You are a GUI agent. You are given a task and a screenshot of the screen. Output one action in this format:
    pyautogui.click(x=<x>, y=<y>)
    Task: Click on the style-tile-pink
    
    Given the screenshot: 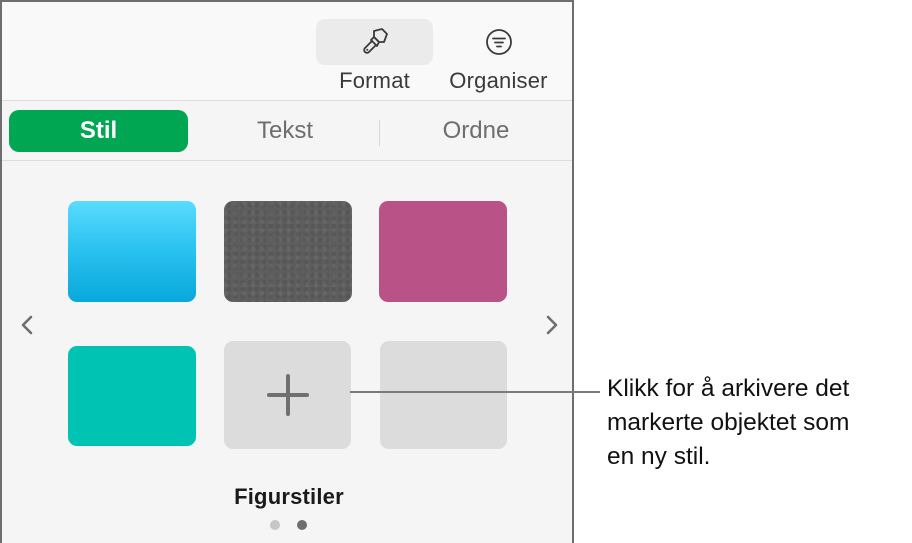 What is the action you would take?
    pyautogui.click(x=443, y=251)
    